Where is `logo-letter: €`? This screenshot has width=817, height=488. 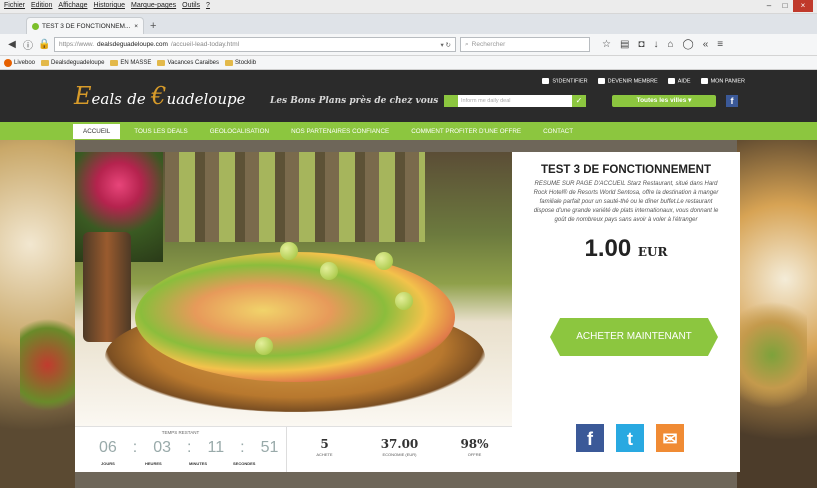 logo-letter: € is located at coordinates (159, 96).